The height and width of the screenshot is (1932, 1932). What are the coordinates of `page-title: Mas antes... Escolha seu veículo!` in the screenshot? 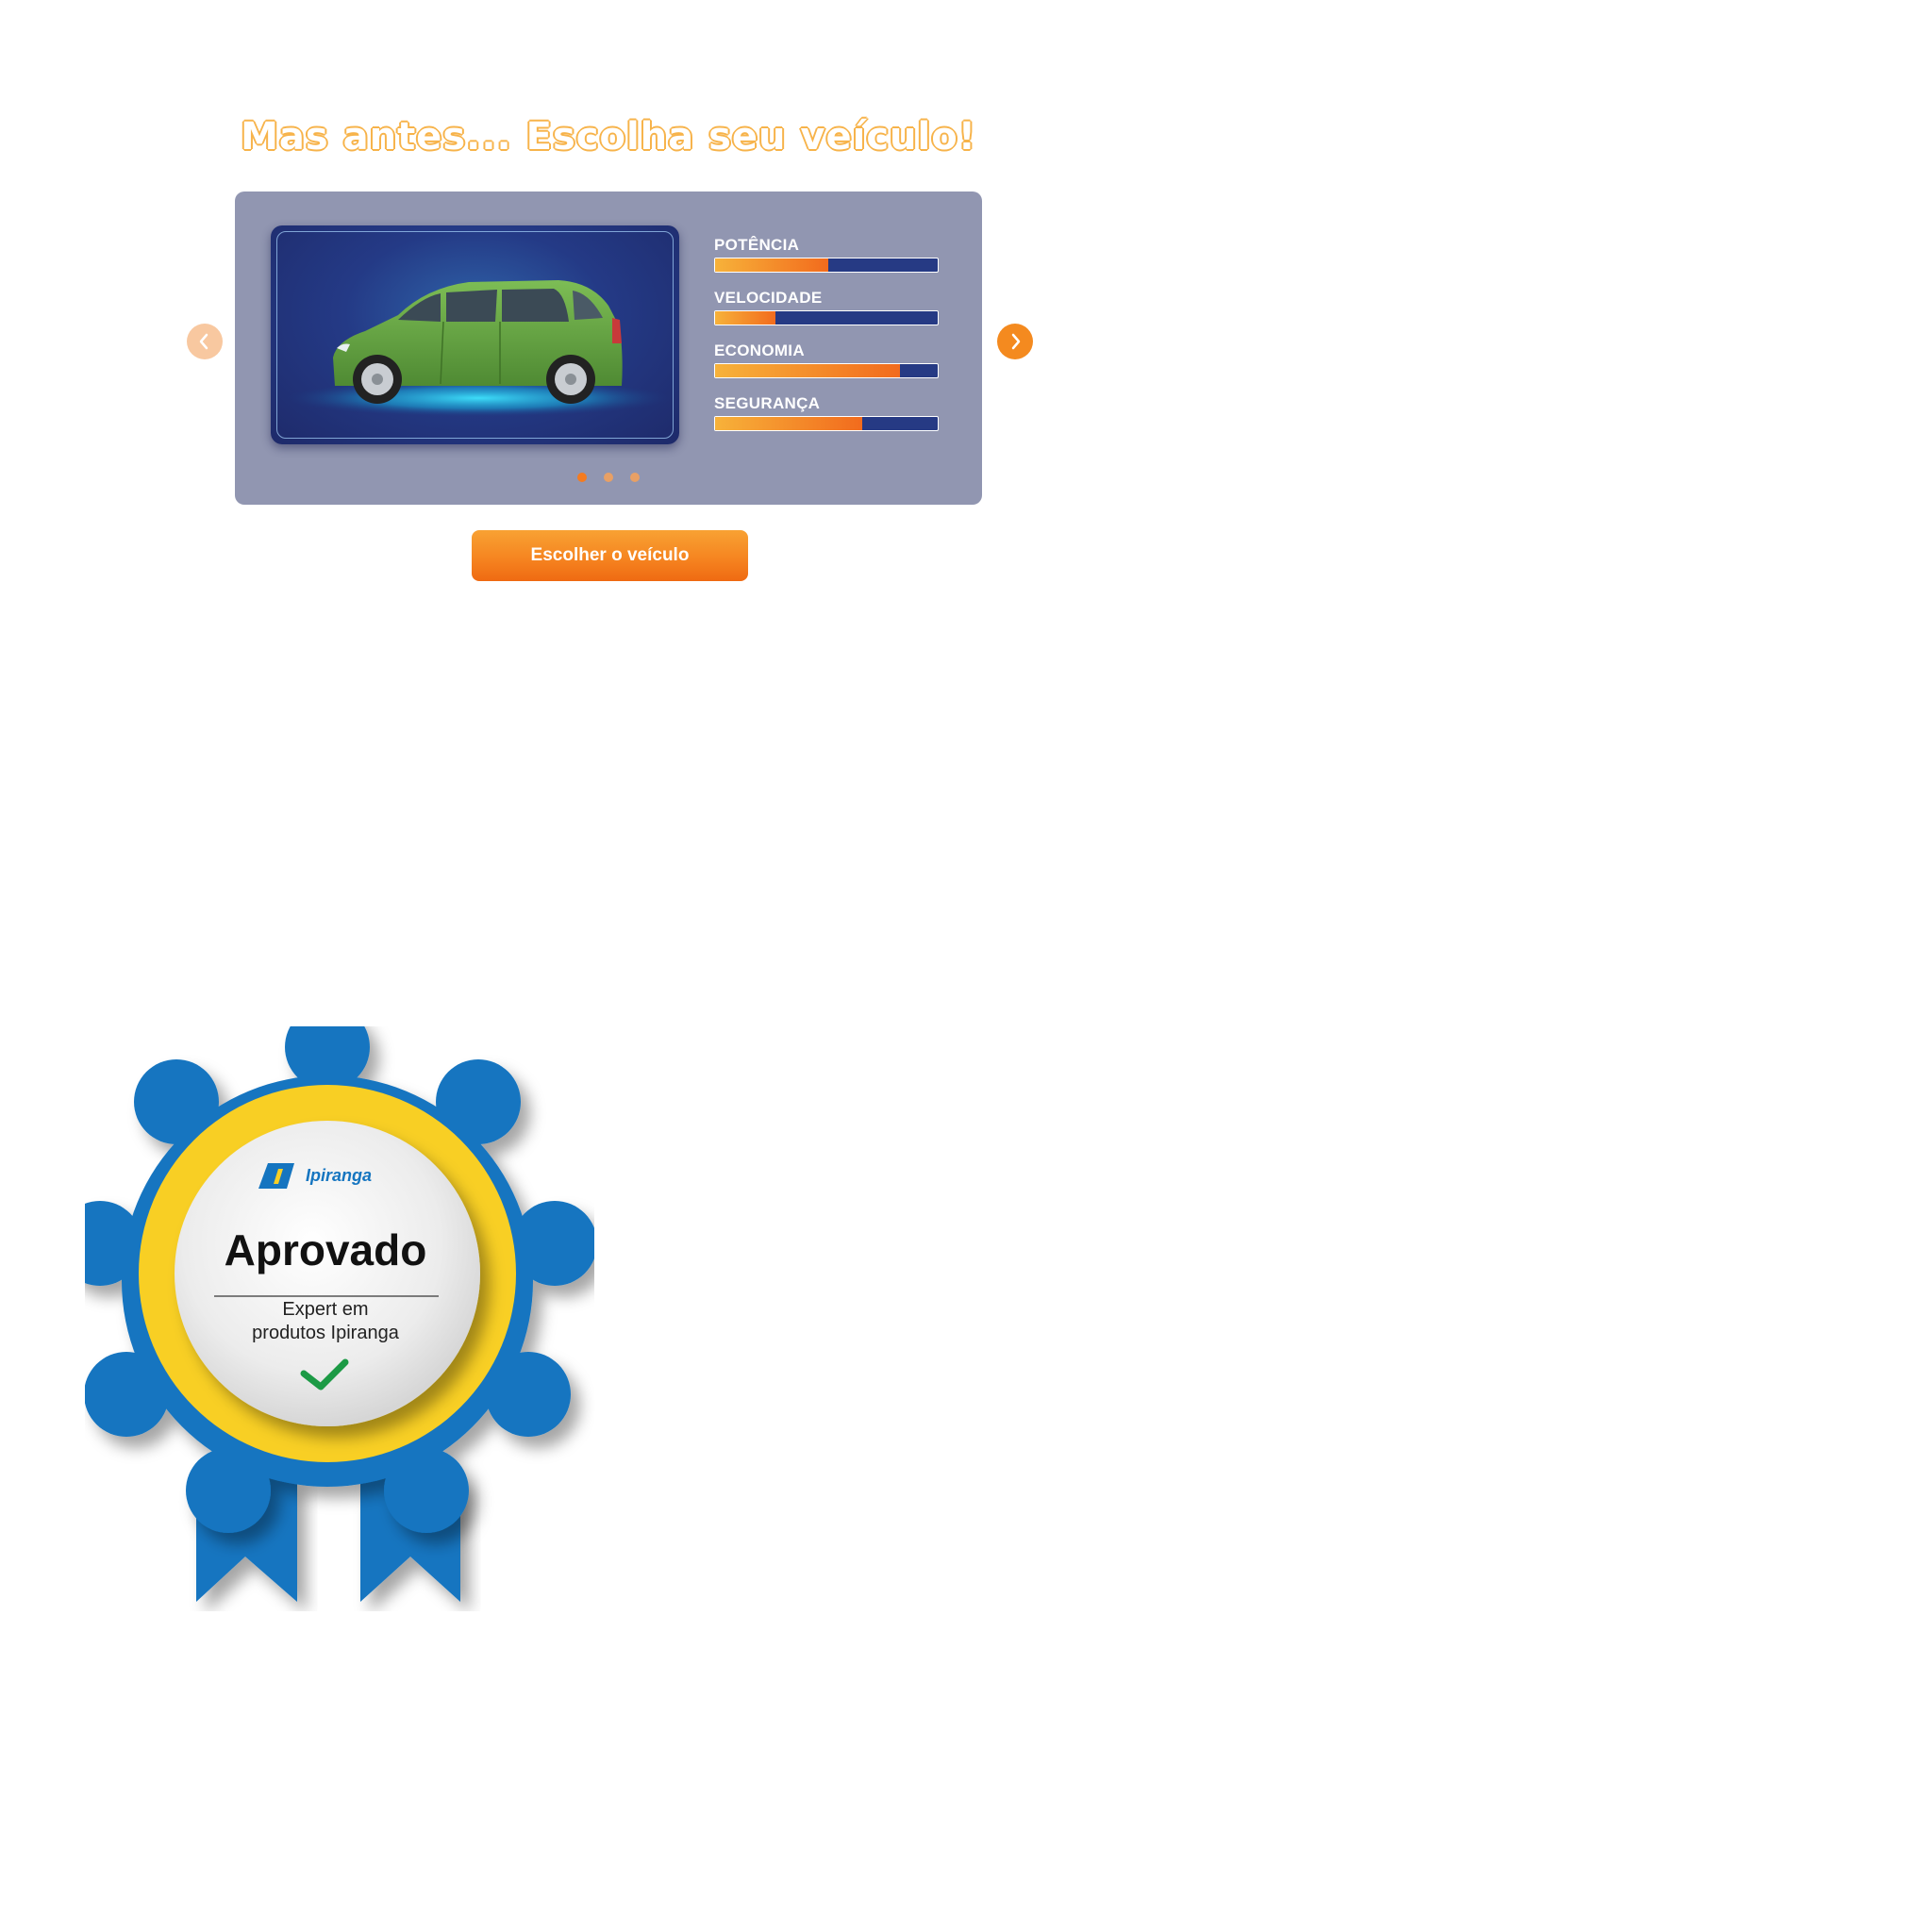 It's located at (609, 137).